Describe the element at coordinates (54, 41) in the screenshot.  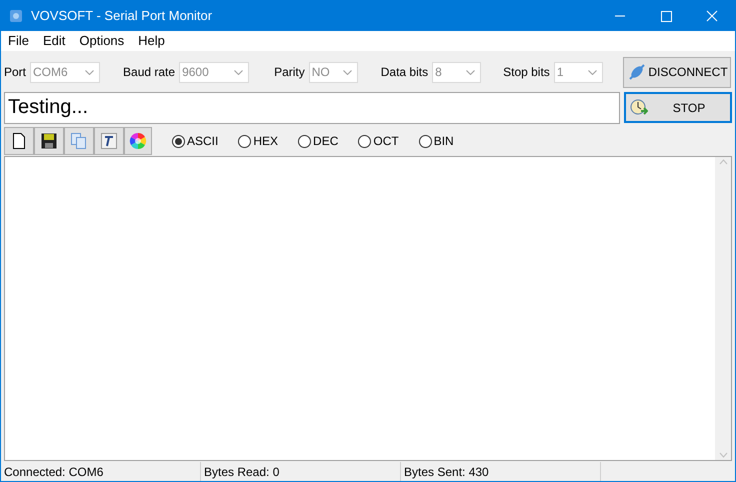
I see `menu-item: Edit` at that location.